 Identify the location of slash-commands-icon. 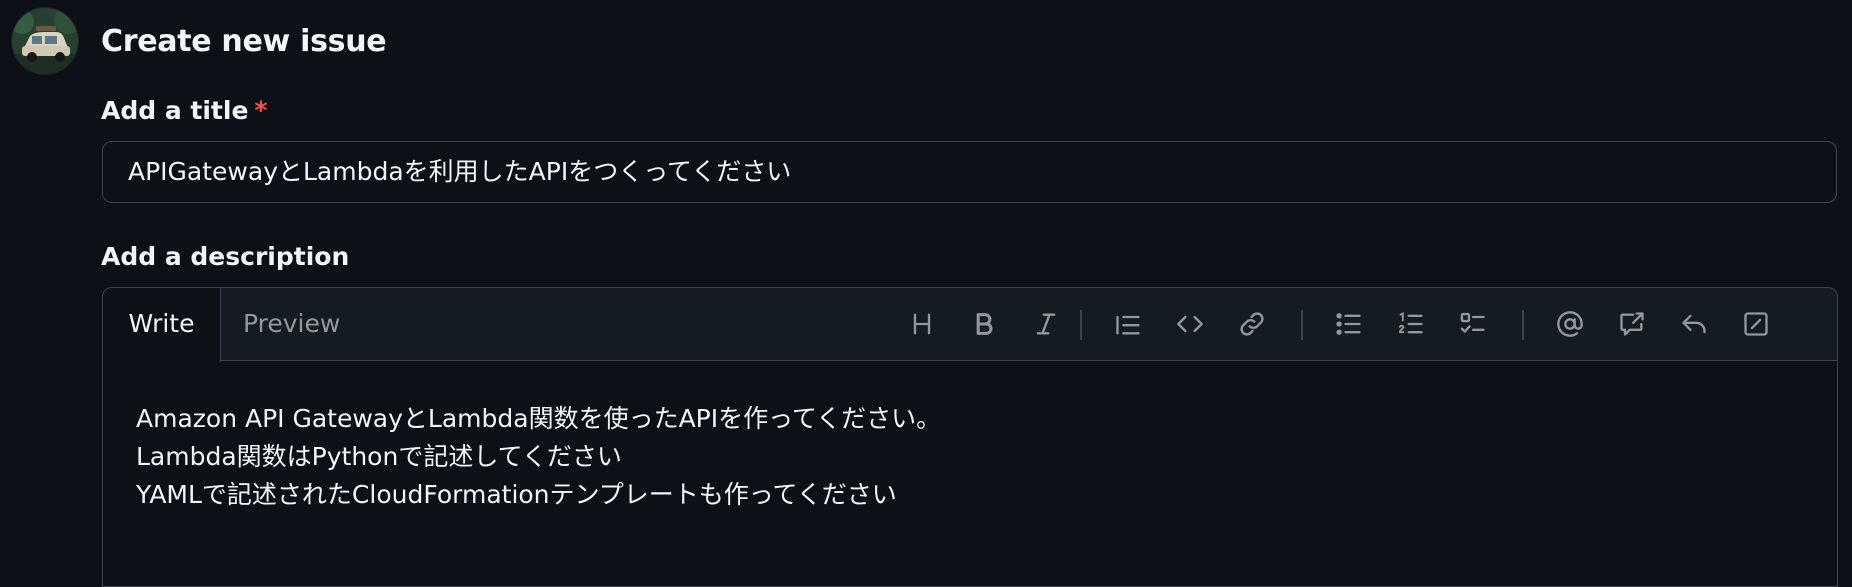
(1756, 324).